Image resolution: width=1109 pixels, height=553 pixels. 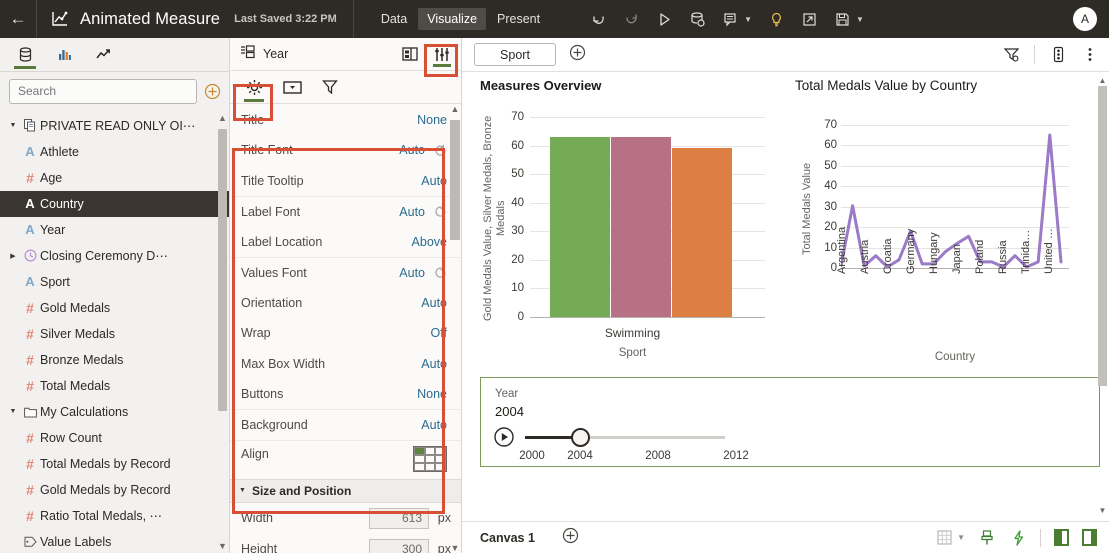 I want to click on property-align: Align, so click(x=345, y=456).